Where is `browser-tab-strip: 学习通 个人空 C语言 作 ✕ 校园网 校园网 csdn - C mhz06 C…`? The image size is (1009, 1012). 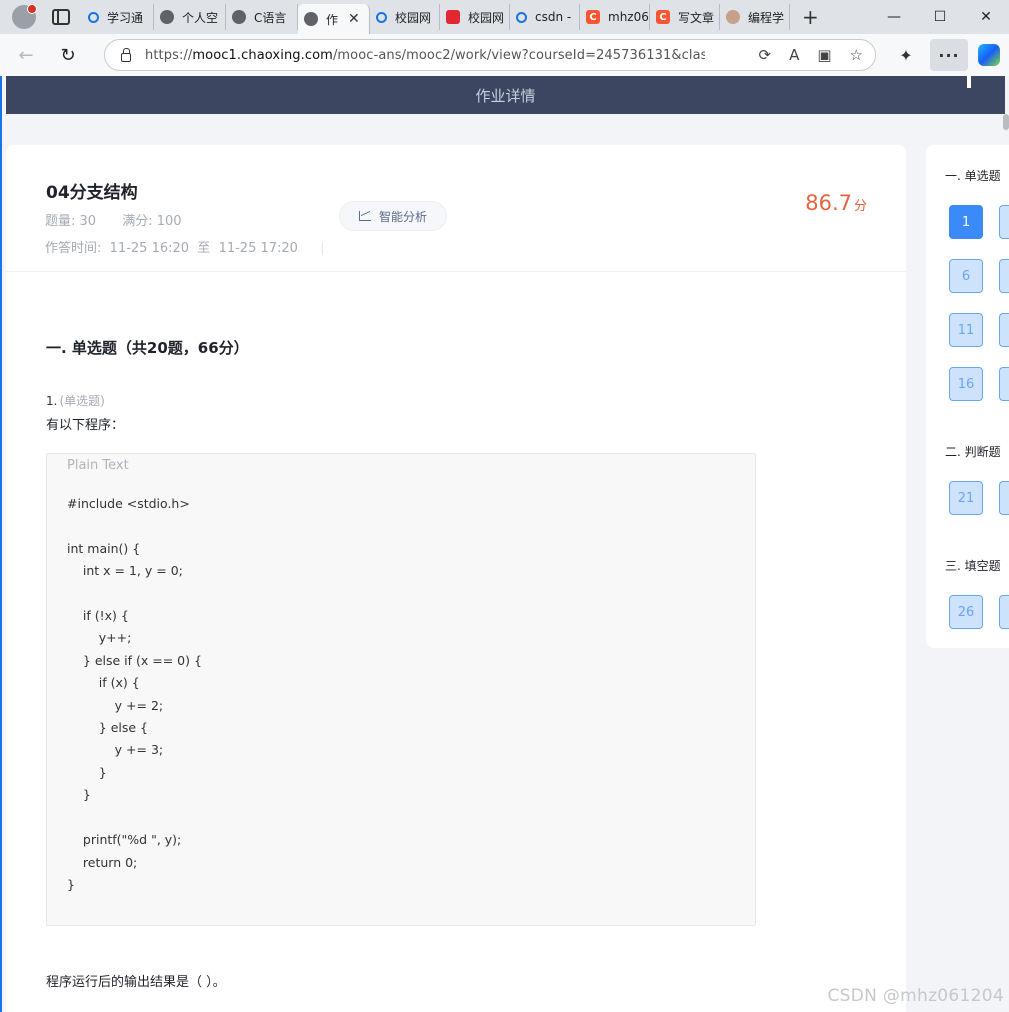 browser-tab-strip: 学习通 个人空 C语言 作 ✕ 校园网 校园网 csdn - C mhz06 C… is located at coordinates (504, 17).